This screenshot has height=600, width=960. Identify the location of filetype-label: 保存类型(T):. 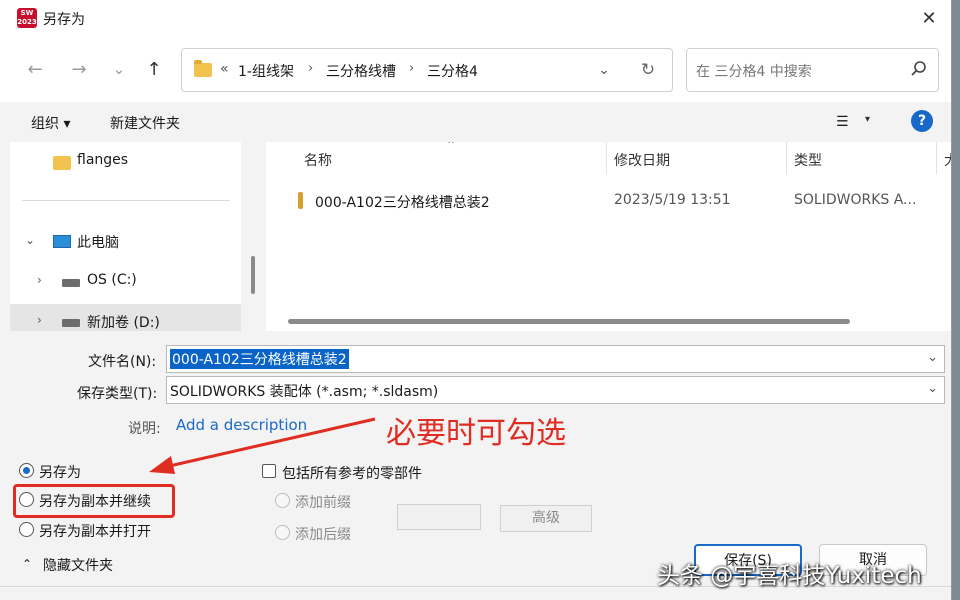
(117, 394).